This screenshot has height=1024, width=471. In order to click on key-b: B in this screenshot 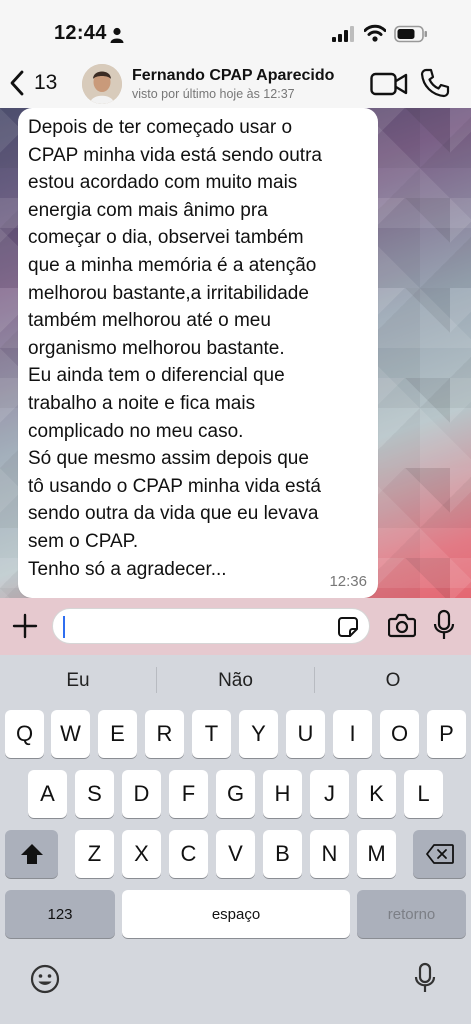, I will do `click(282, 854)`.